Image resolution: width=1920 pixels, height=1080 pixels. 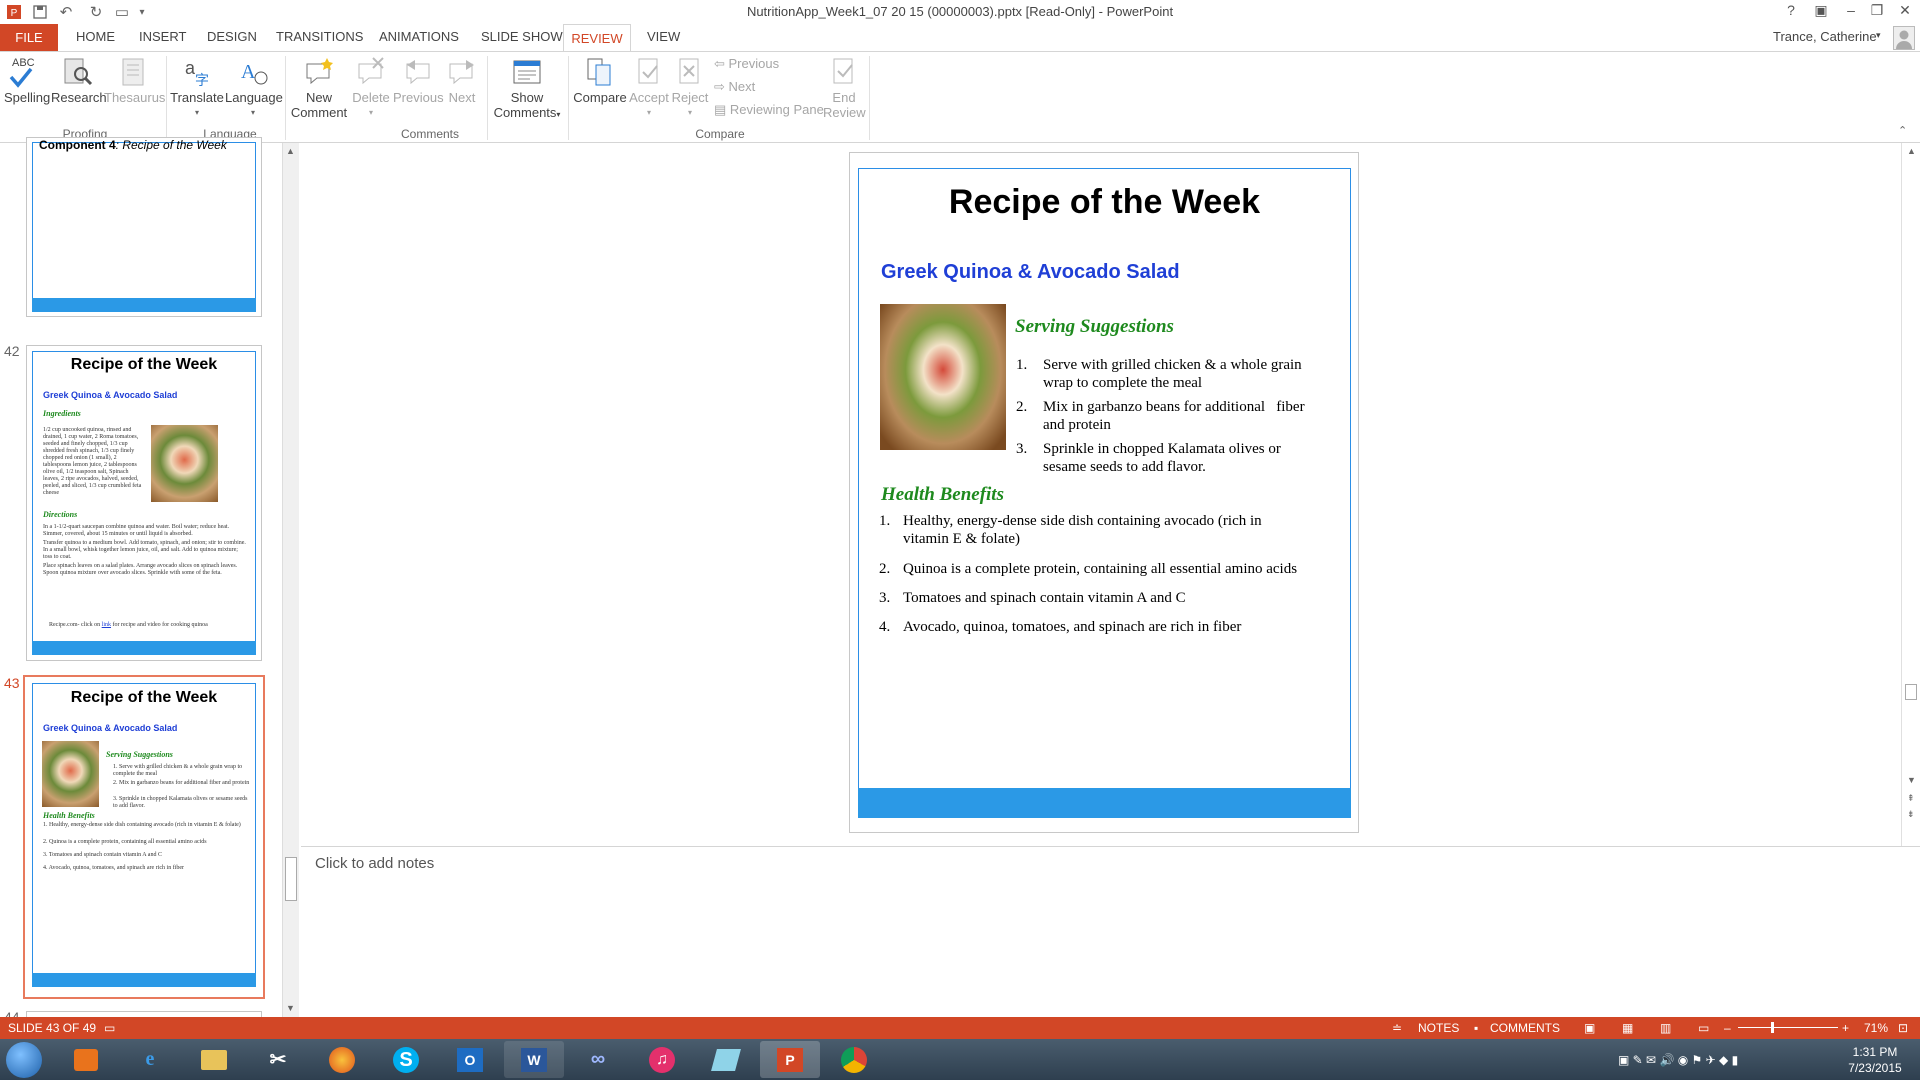 I want to click on serving-suggestions-heading: Serving Suggestions, so click(x=1094, y=327).